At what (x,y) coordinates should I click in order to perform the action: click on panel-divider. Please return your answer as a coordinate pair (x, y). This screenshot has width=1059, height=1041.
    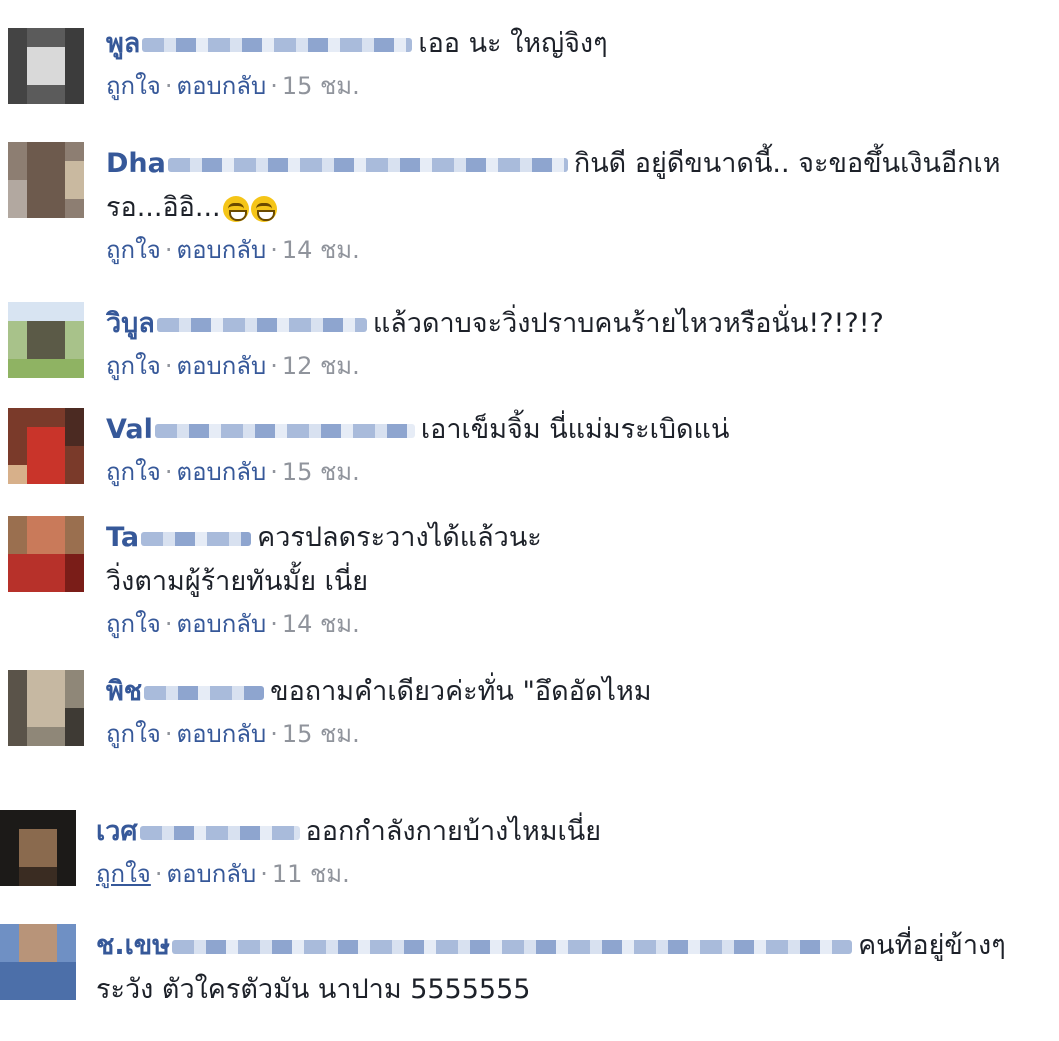
    Looking at the image, I should click on (529, 783).